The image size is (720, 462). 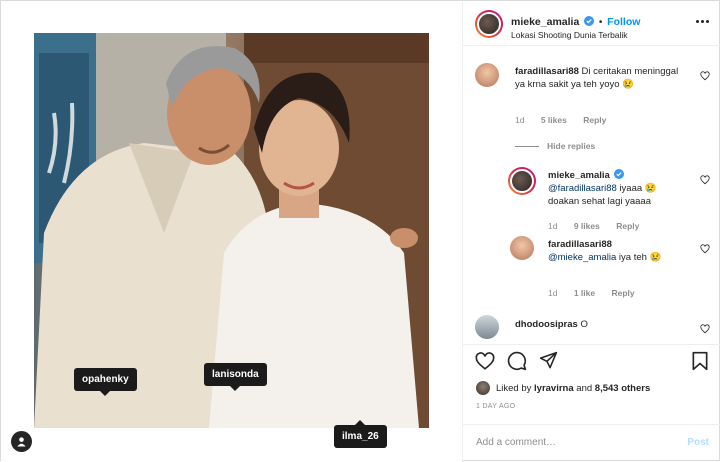 I want to click on tag-label: opahenky, so click(x=105, y=379).